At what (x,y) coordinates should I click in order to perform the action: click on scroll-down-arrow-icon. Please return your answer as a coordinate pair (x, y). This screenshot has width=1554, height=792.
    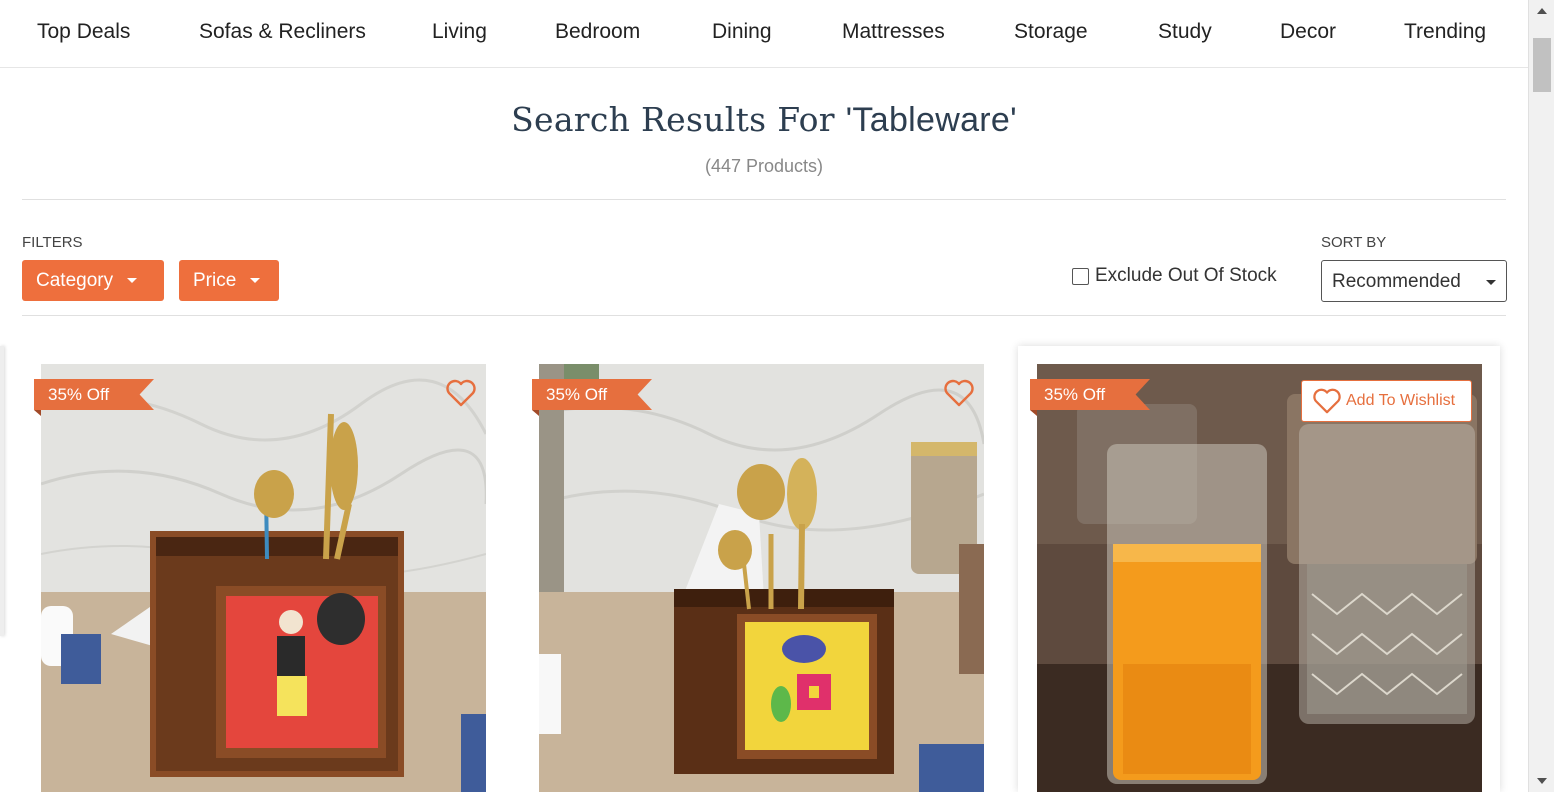
    Looking at the image, I should click on (1542, 781).